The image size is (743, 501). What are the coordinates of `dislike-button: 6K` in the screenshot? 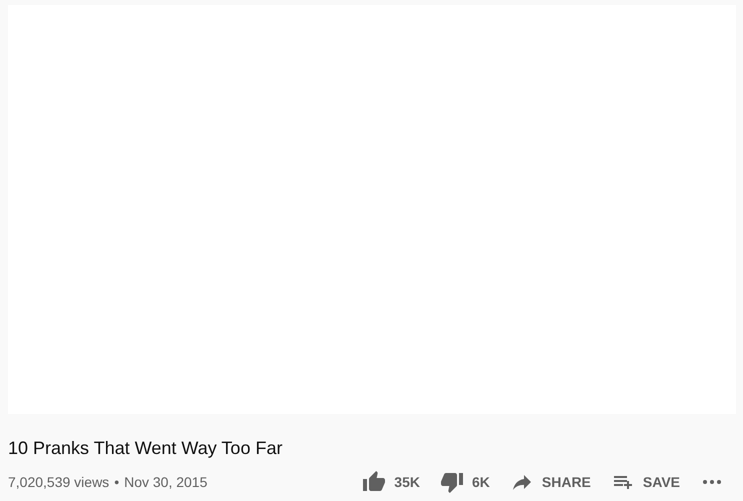 It's located at (465, 482).